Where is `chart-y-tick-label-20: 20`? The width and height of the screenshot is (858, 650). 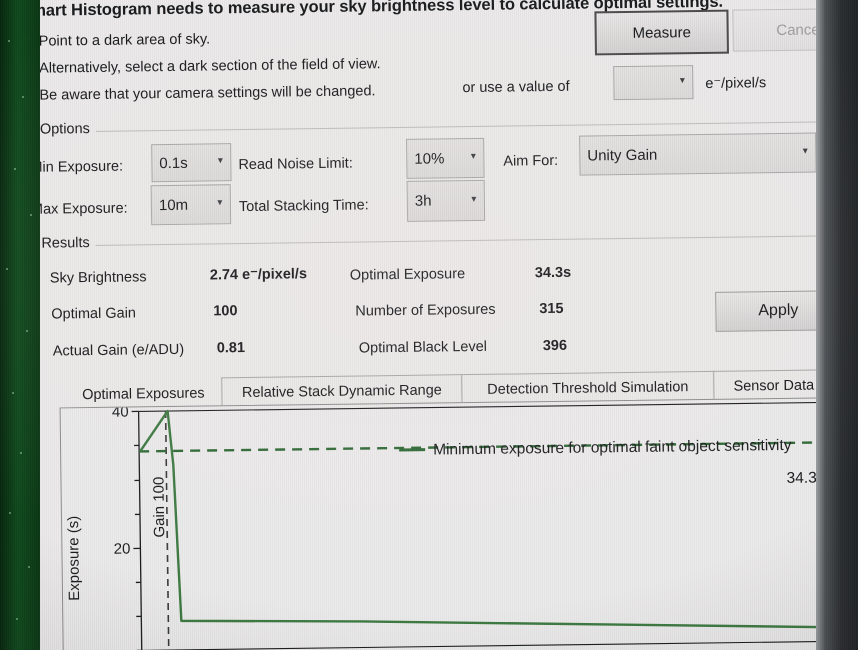 chart-y-tick-label-20: 20 is located at coordinates (122, 549).